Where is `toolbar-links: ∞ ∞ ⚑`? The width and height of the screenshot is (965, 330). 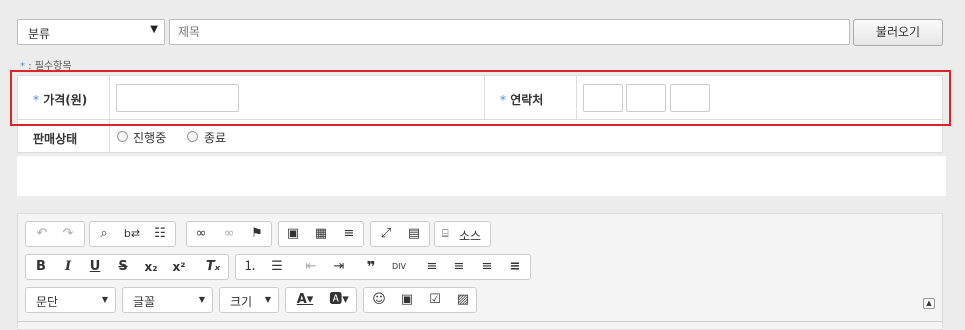
toolbar-links: ∞ ∞ ⚑ is located at coordinates (229, 234).